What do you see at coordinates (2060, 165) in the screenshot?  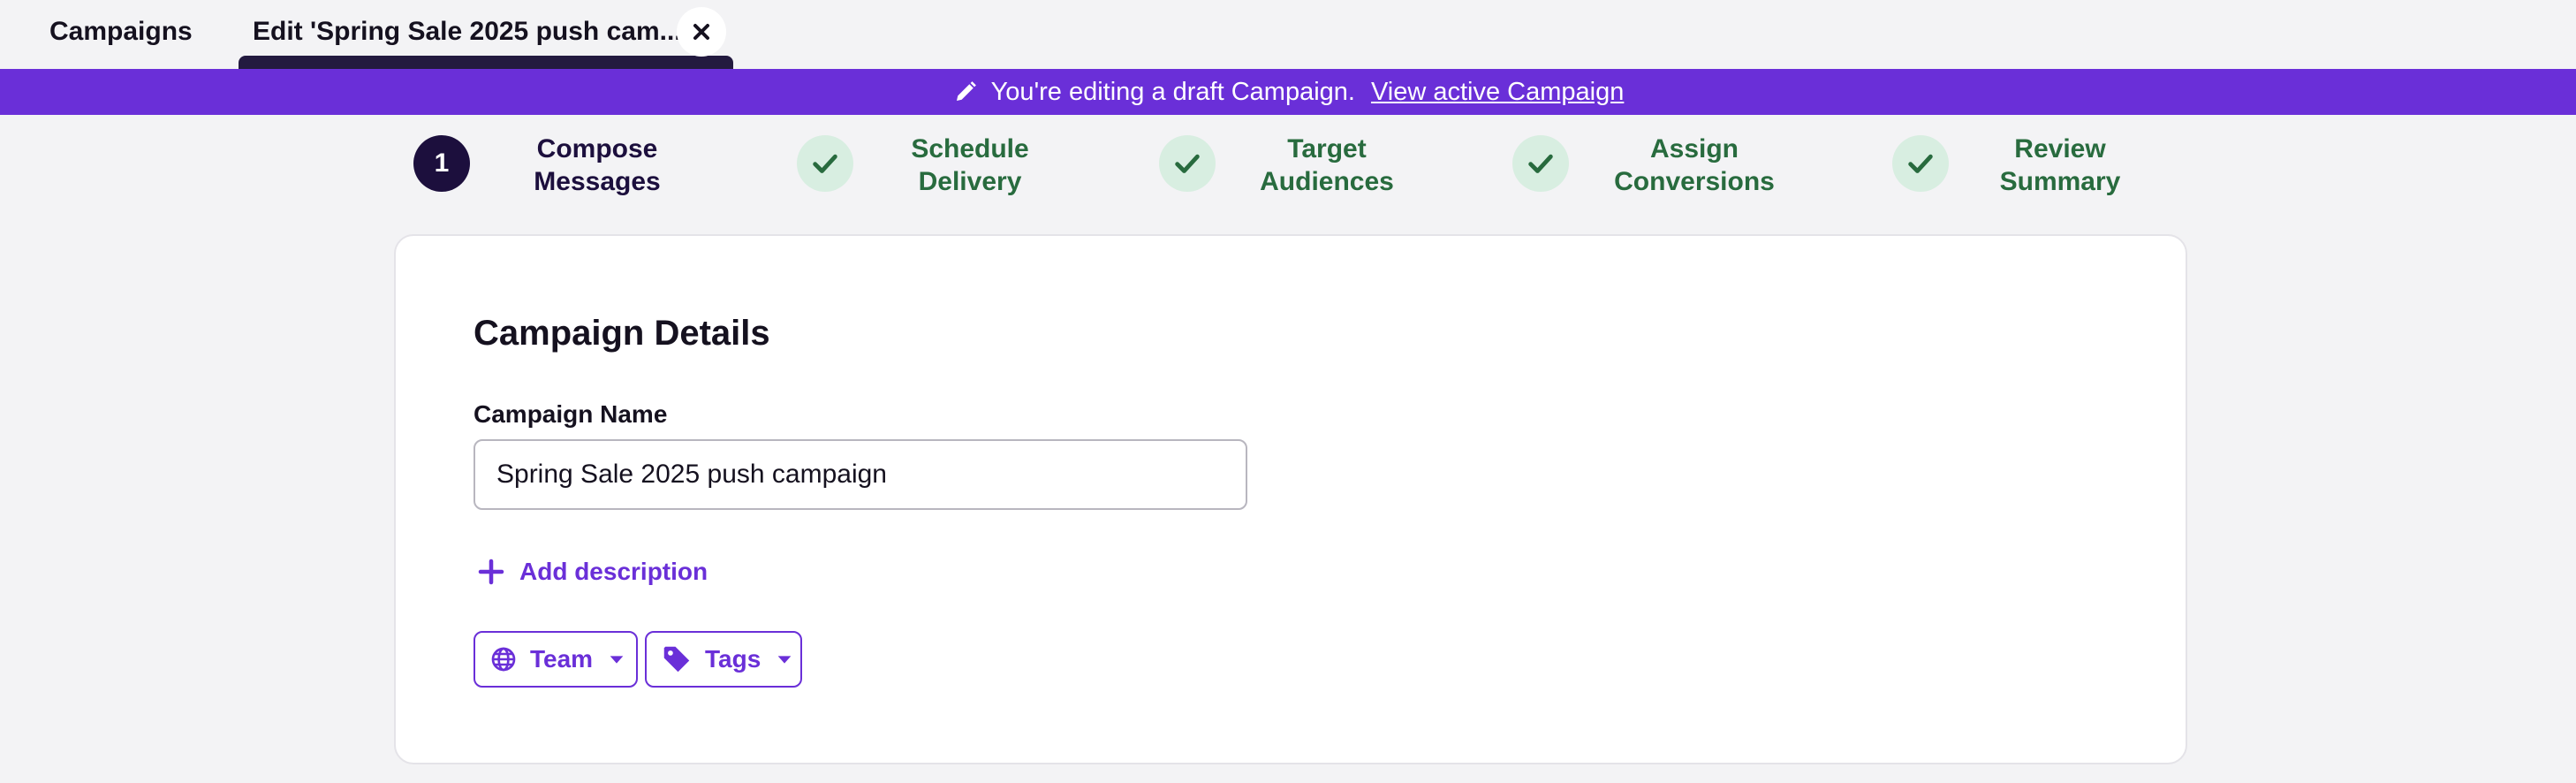 I see `step-review-summary: Review Summary` at bounding box center [2060, 165].